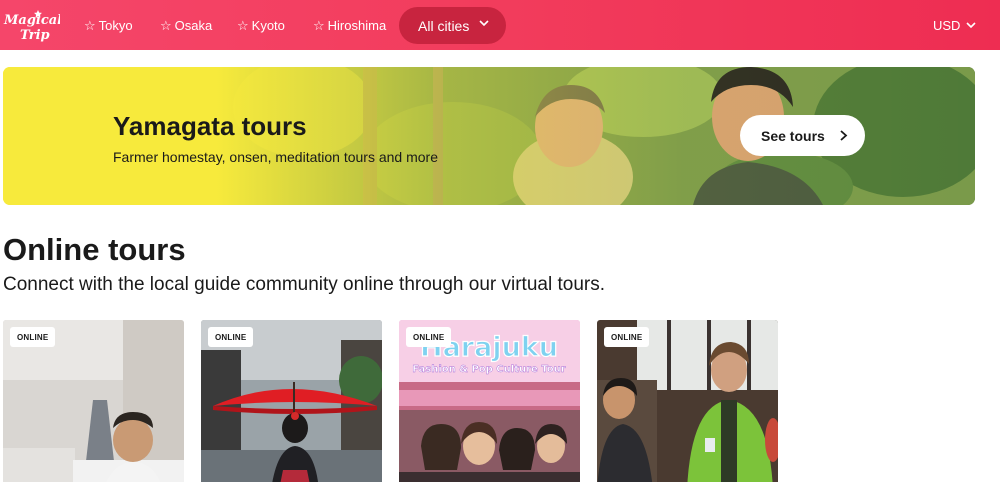 The width and height of the screenshot is (1000, 482). I want to click on see-tours-label: See tours, so click(793, 135).